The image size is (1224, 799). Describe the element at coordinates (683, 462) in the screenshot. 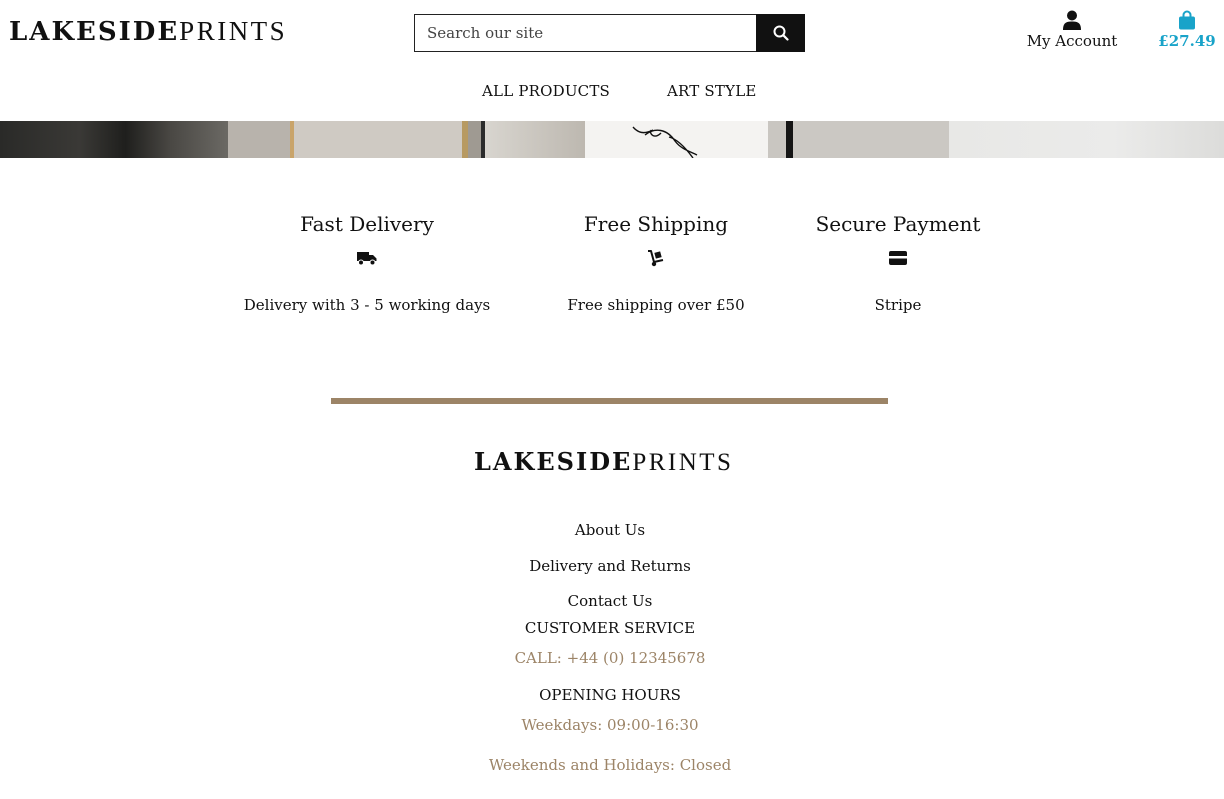

I see `footer-logo-thin-text: PRINTS` at that location.